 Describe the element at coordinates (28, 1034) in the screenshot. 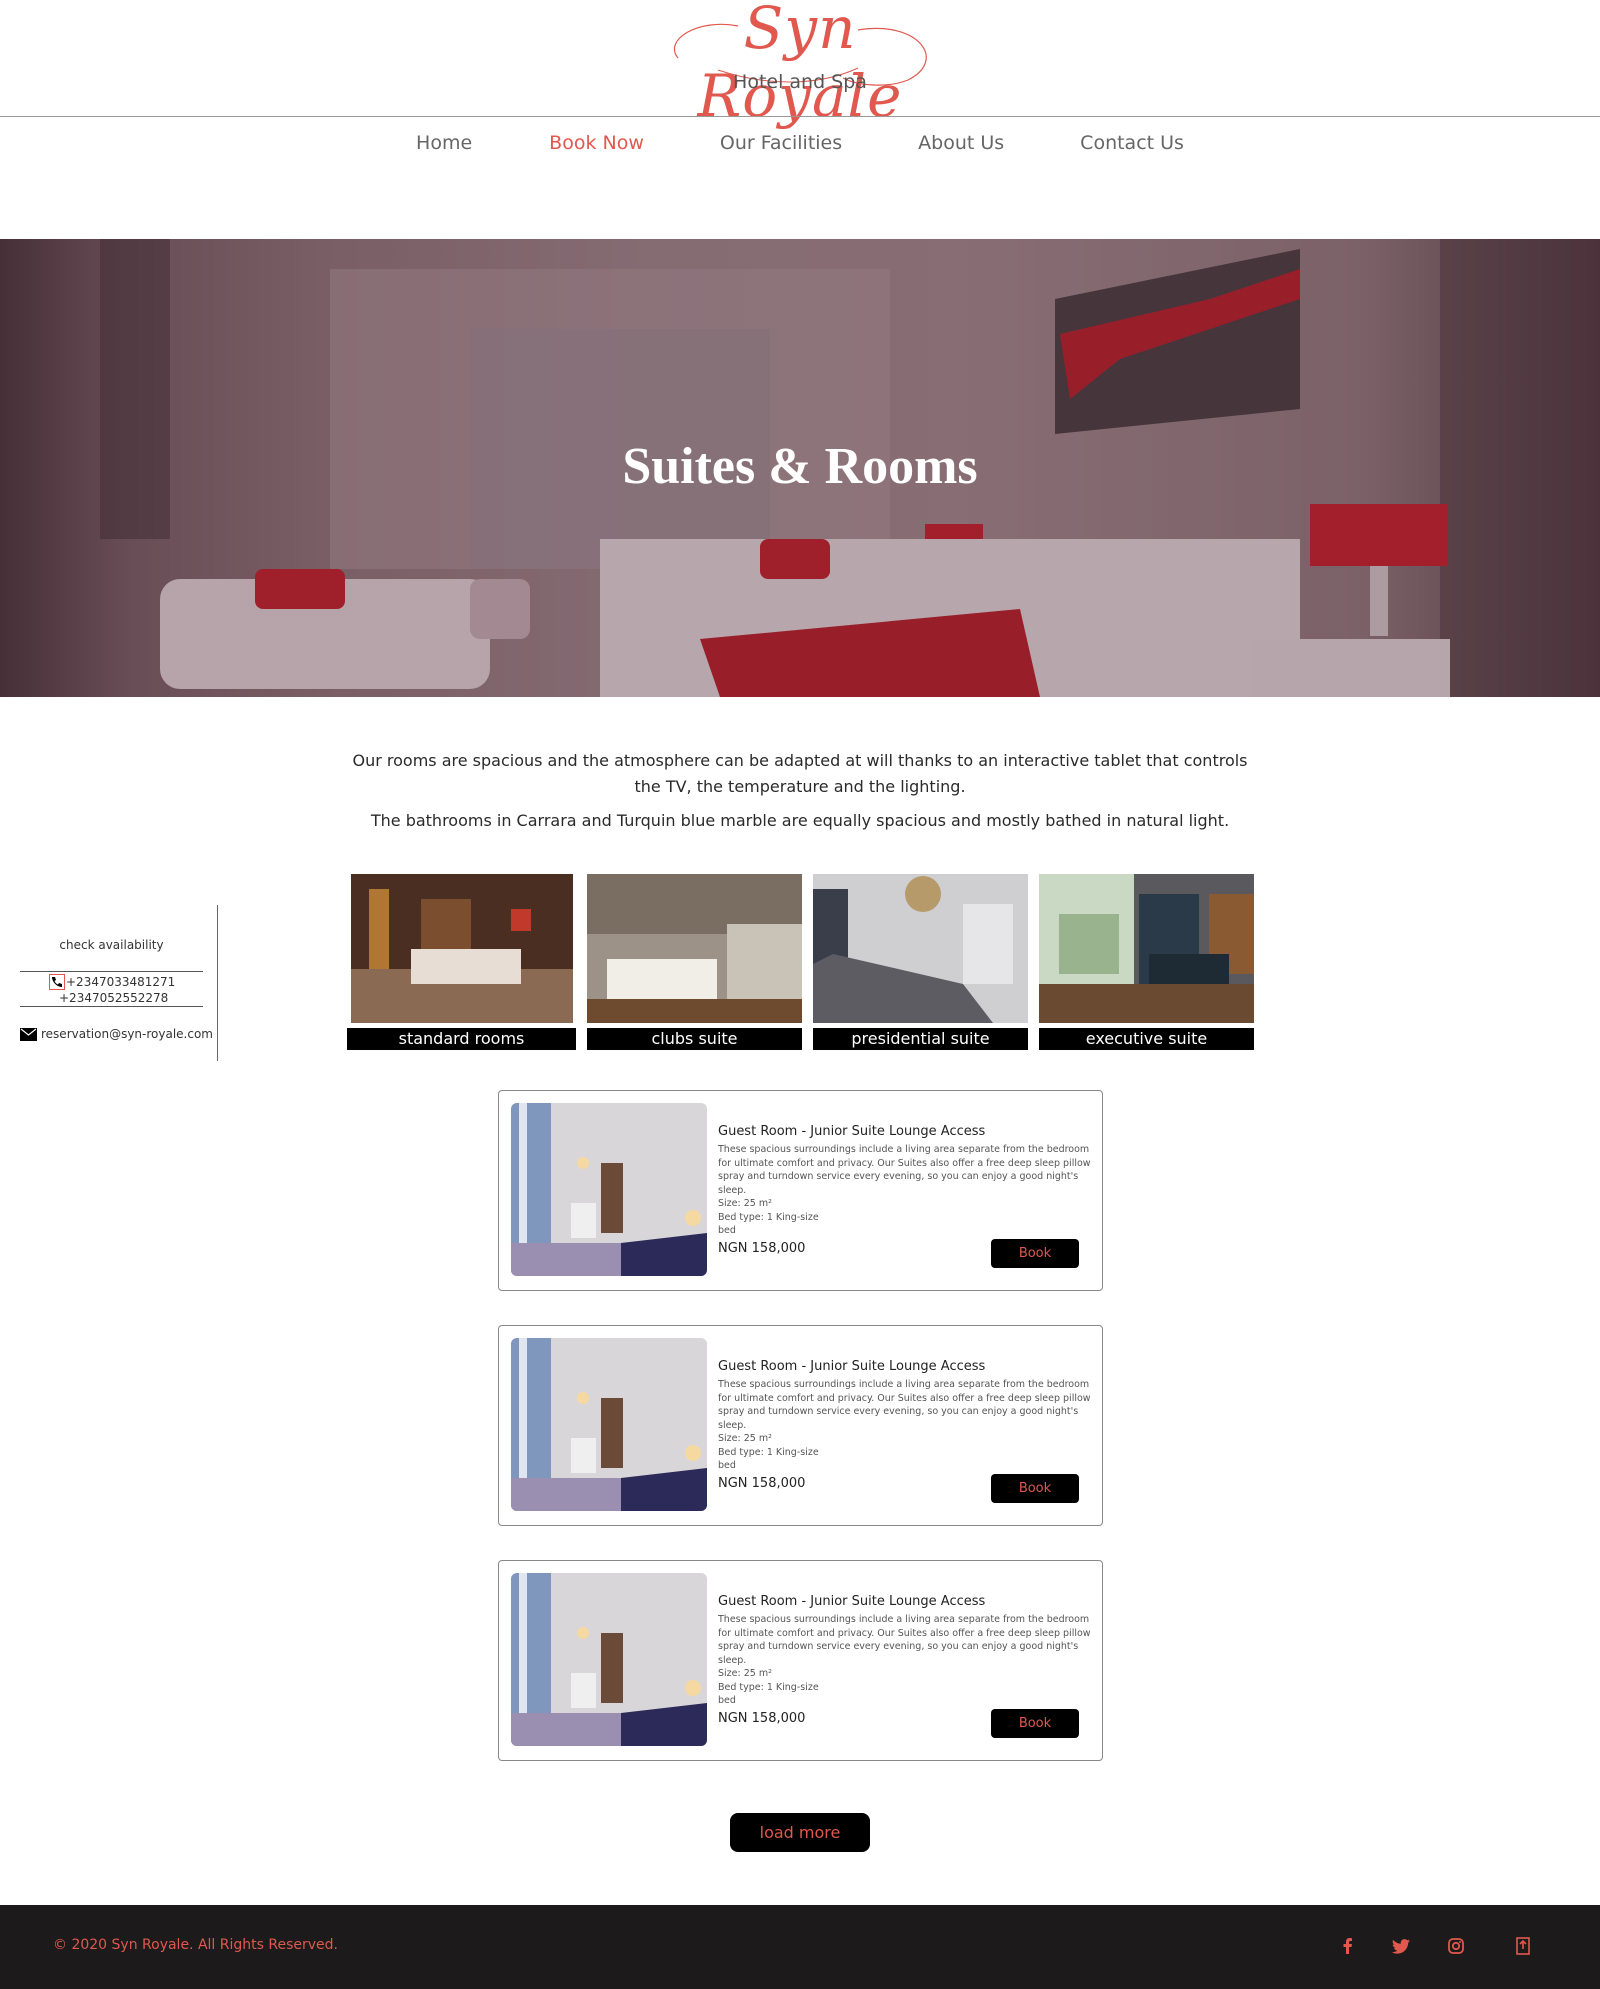

I see `envelope-icon` at that location.